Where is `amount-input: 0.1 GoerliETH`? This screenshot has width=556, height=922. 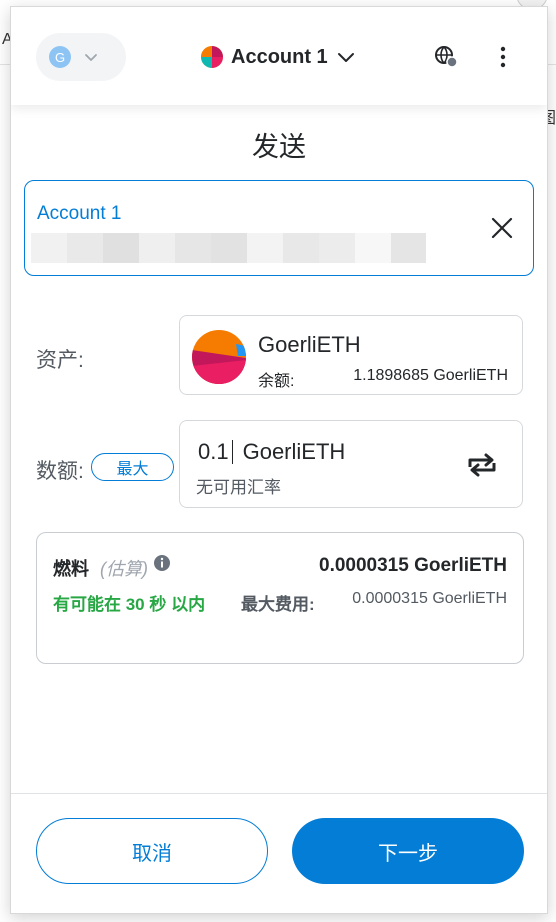
amount-input: 0.1 GoerliETH is located at coordinates (271, 452).